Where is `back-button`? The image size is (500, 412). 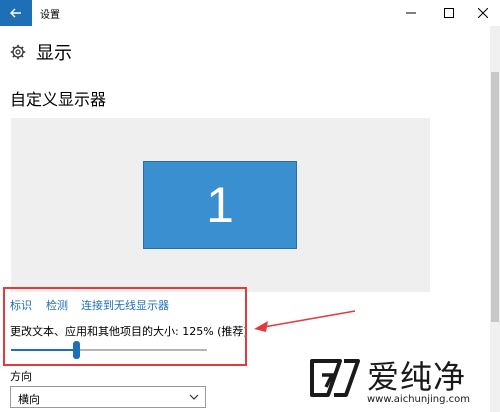
back-button is located at coordinates (16, 13).